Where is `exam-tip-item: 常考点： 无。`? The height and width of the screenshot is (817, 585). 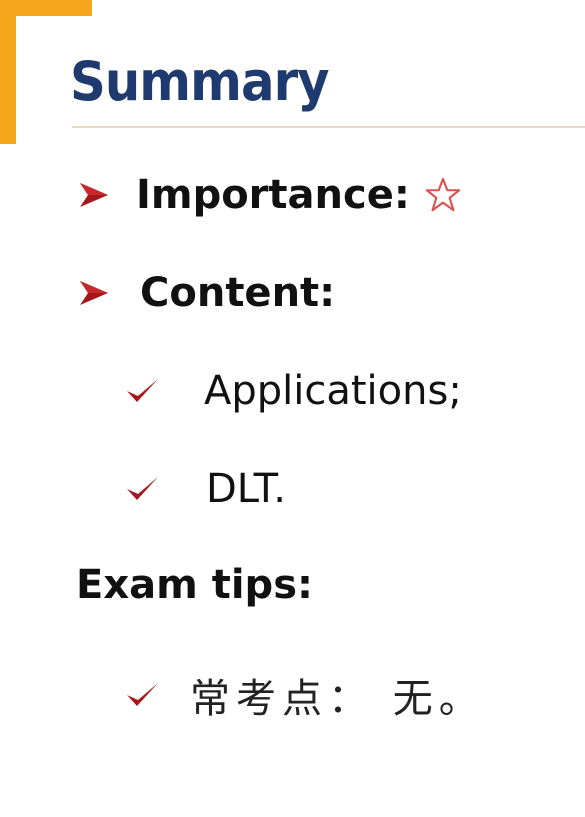 exam-tip-item: 常考点： 无。 is located at coordinates (304, 695).